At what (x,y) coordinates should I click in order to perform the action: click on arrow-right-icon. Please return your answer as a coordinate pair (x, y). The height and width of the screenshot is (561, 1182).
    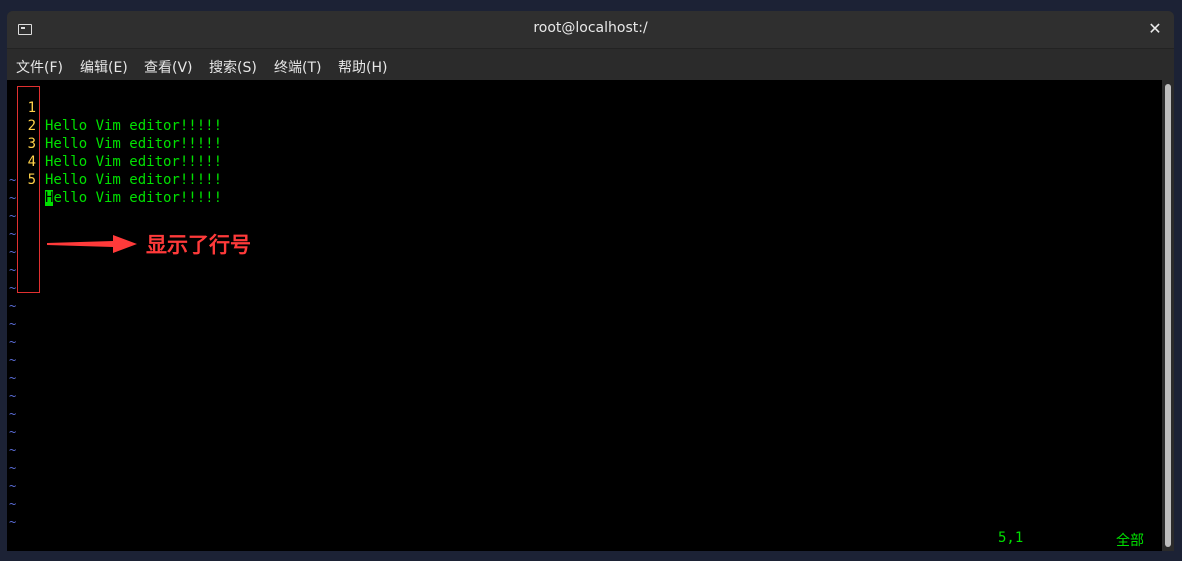
    Looking at the image, I should click on (92, 244).